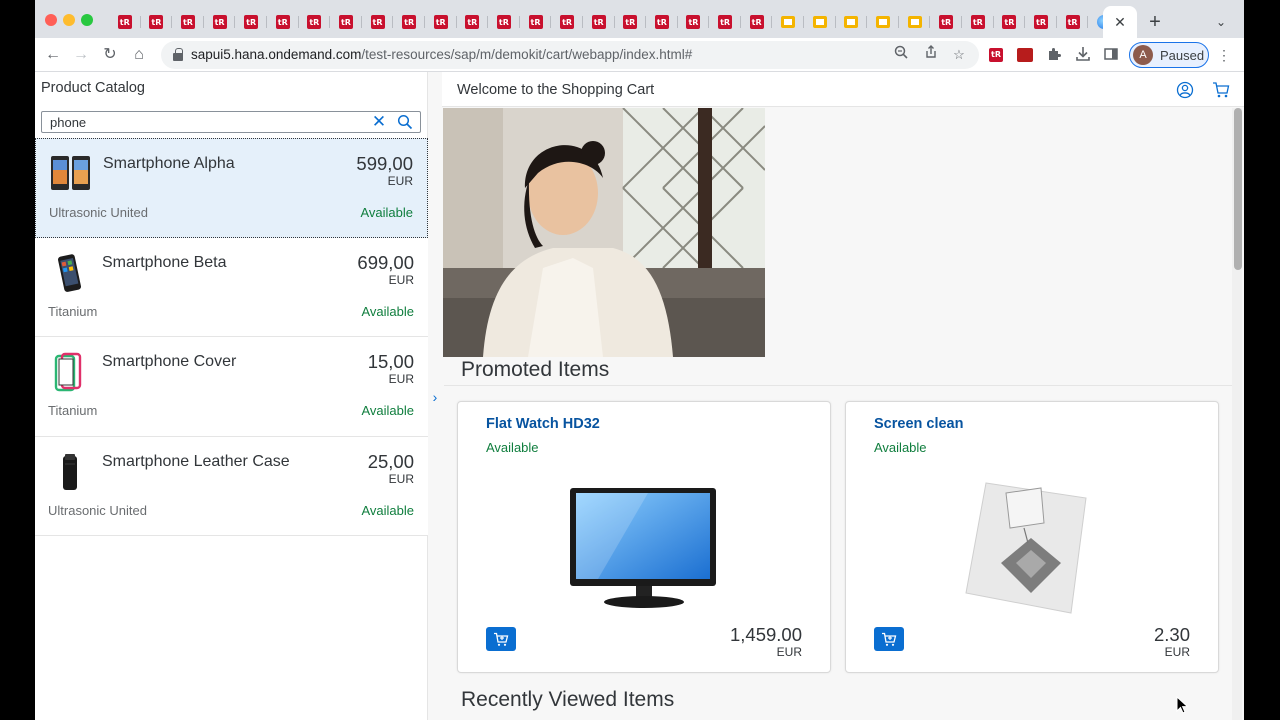 This screenshot has height=720, width=1280. Describe the element at coordinates (169, 163) in the screenshot. I see `product-name: Smartphone Alpha` at that location.